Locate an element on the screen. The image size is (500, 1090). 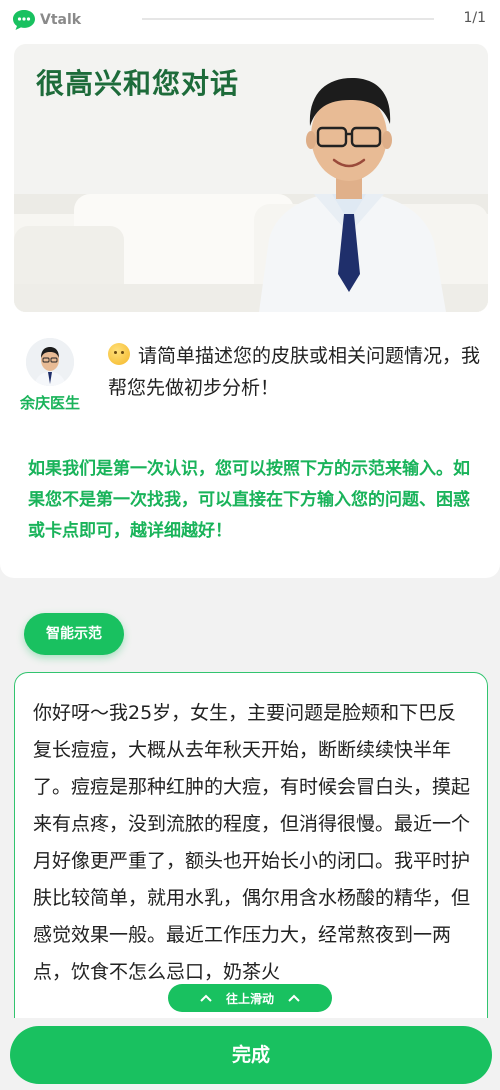
done-button: 完成 is located at coordinates (251, 1055).